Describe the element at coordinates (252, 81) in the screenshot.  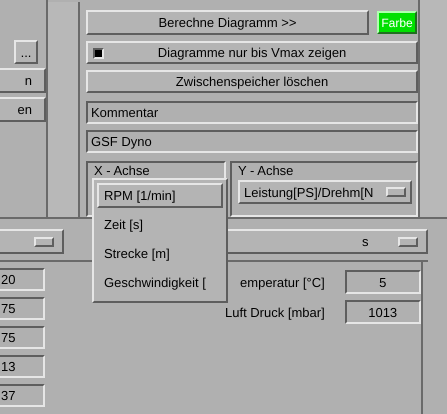
I see `clear-cache-button: Zwischenspeicher löschen` at that location.